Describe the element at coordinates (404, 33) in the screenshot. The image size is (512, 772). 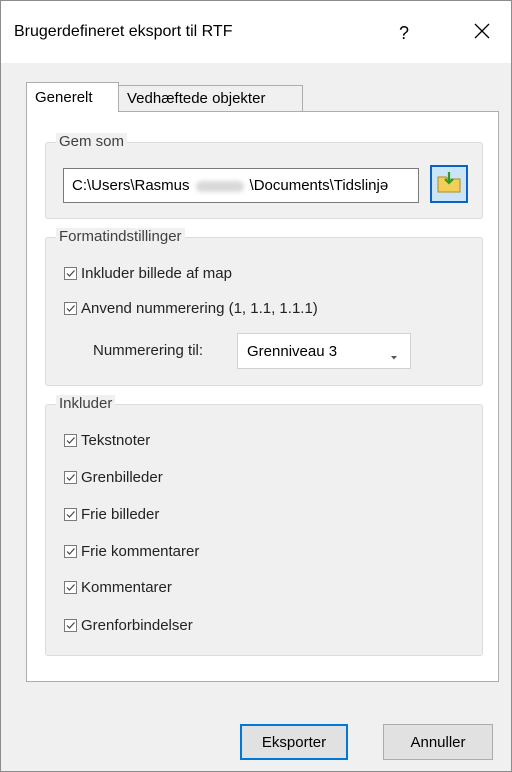
I see `help-button: ?` at that location.